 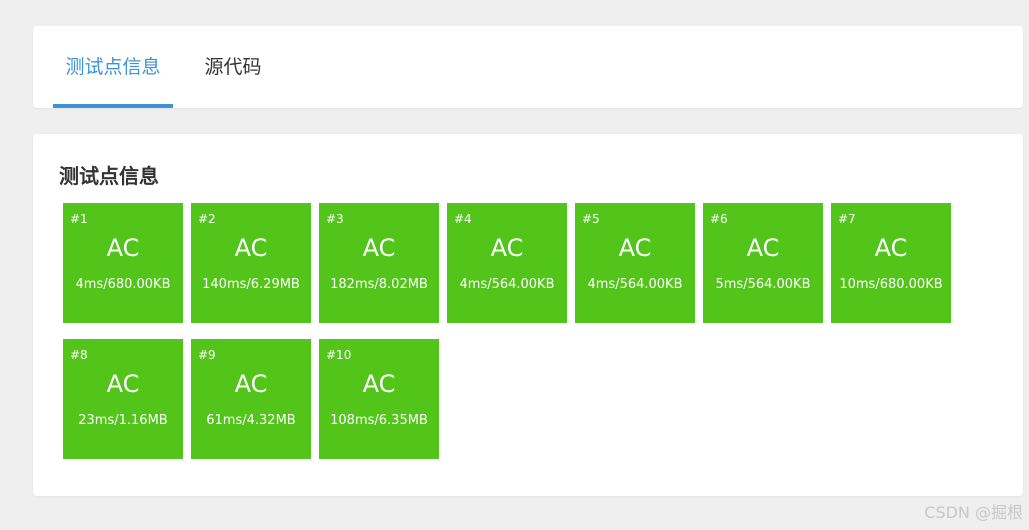 What do you see at coordinates (123, 263) in the screenshot?
I see `test-case-tile: #1 AC 4ms/680.00KB` at bounding box center [123, 263].